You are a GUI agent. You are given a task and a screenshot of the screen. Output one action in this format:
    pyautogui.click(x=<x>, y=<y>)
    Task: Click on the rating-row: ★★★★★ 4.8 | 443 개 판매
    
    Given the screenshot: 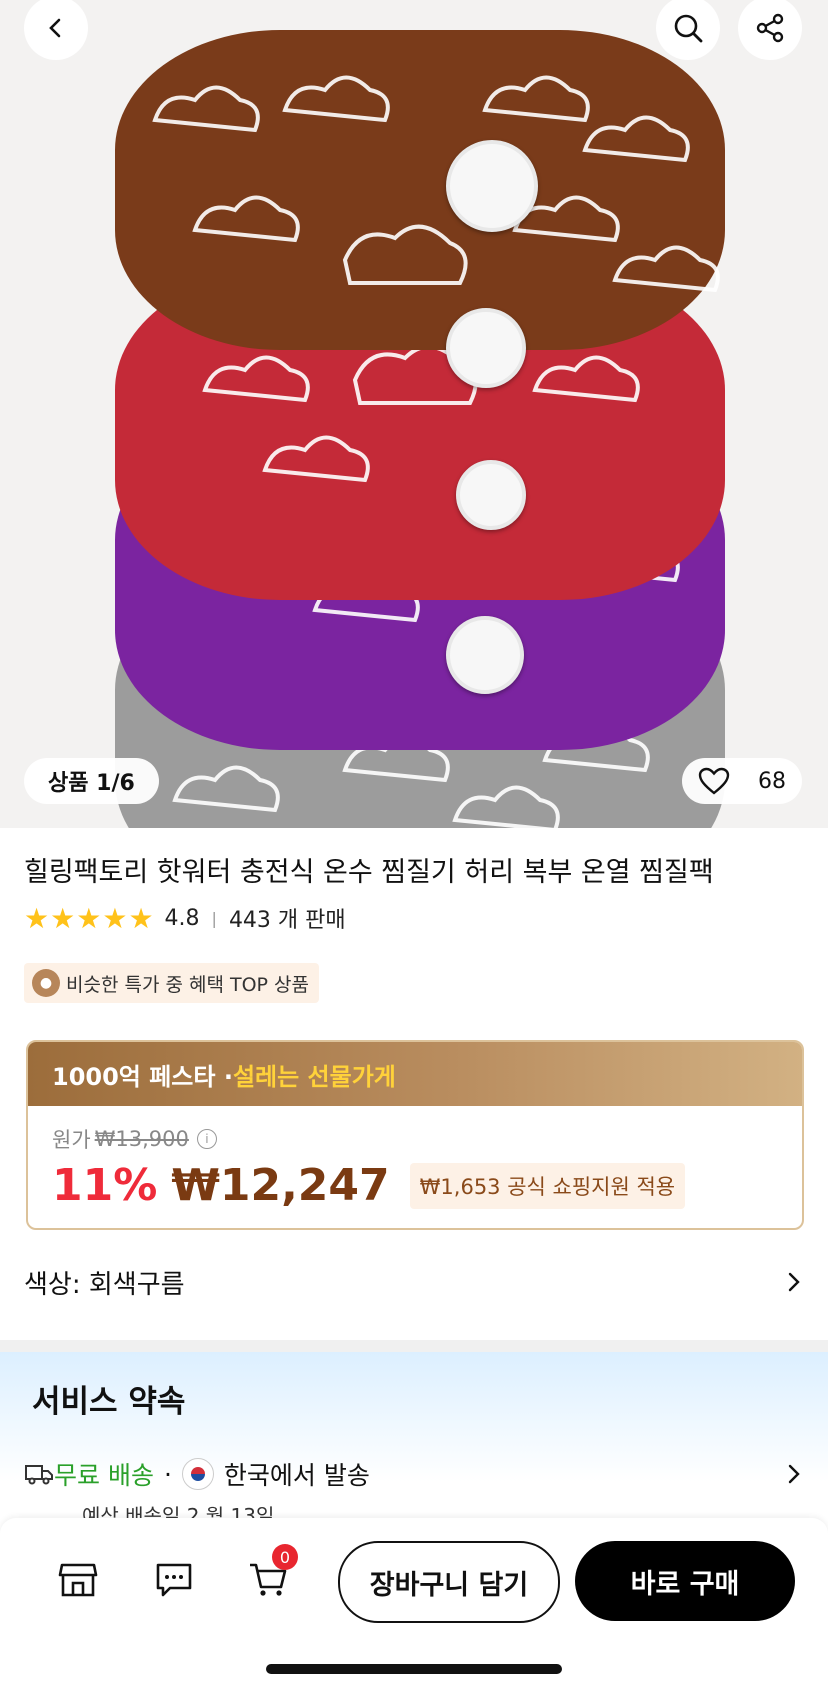 What is the action you would take?
    pyautogui.click(x=185, y=918)
    